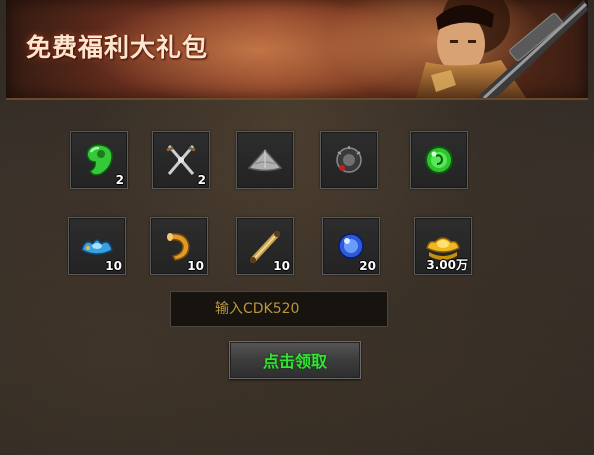 The height and width of the screenshot is (455, 594). What do you see at coordinates (295, 360) in the screenshot?
I see `claim-button: 点击领取` at bounding box center [295, 360].